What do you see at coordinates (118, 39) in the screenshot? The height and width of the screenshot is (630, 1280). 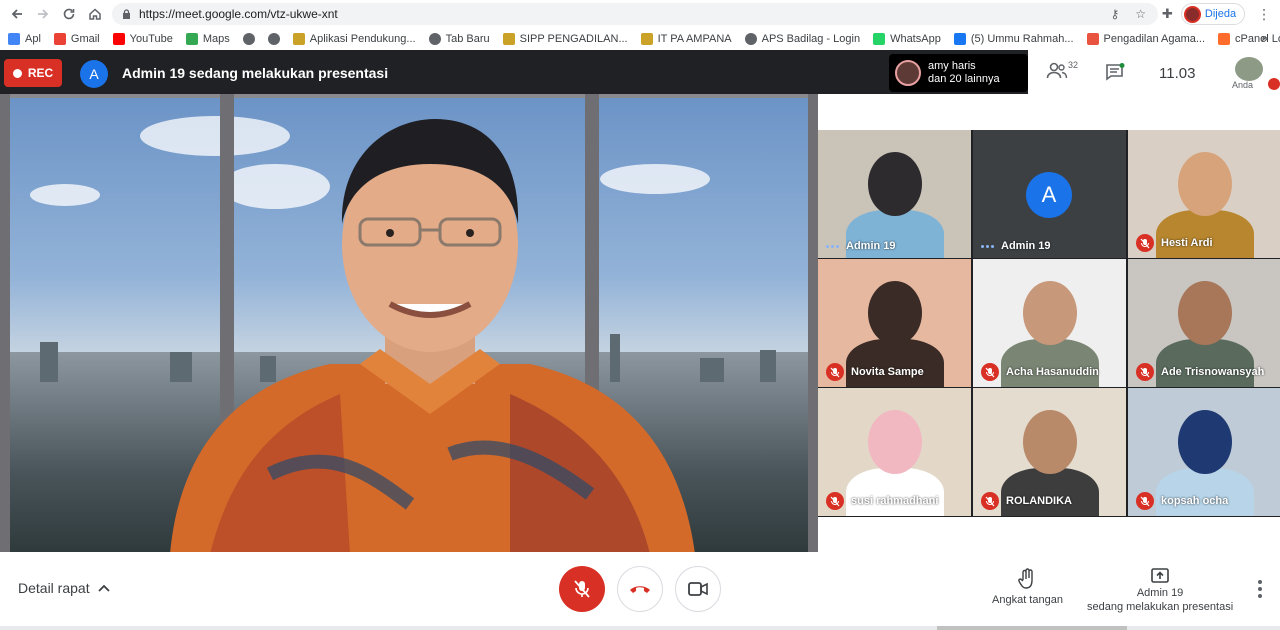 I see `youtube-icon` at bounding box center [118, 39].